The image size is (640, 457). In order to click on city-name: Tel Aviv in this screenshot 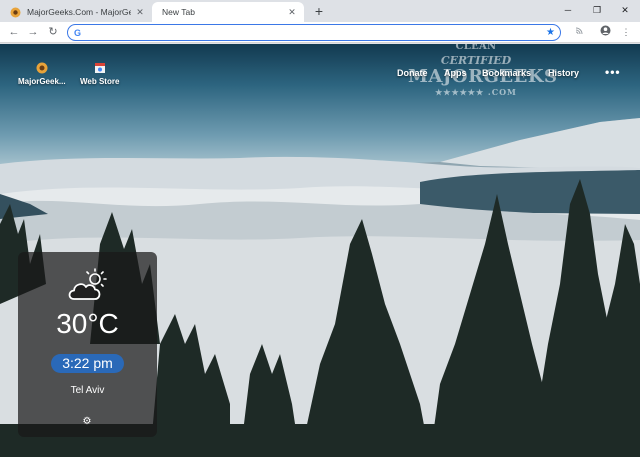, I will do `click(87, 390)`.